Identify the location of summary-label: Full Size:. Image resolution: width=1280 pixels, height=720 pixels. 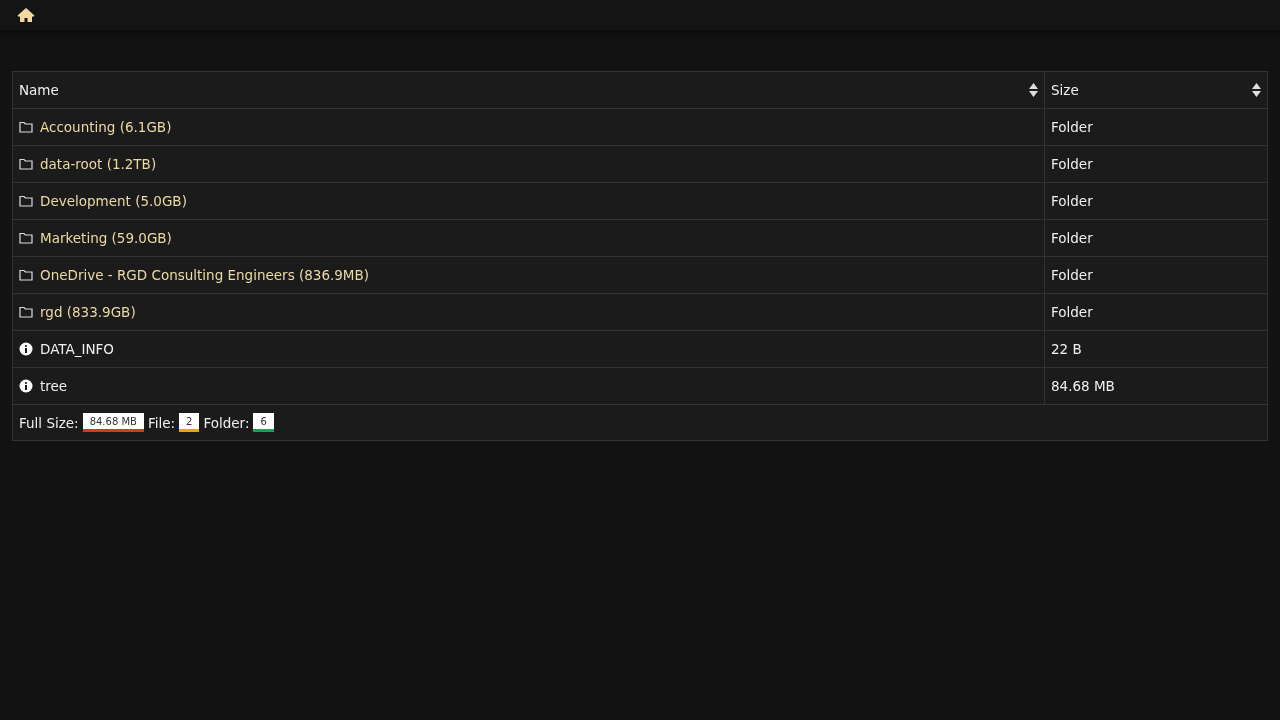
(49, 422).